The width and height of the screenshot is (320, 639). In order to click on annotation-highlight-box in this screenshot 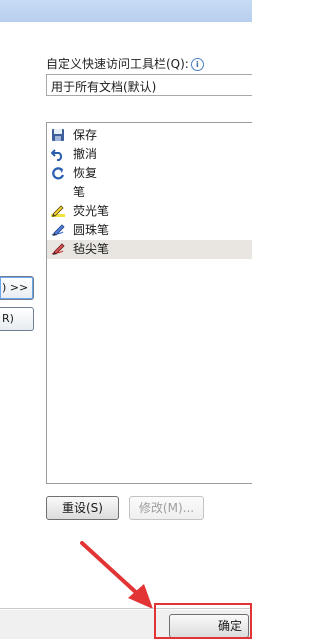, I will do `click(203, 621)`.